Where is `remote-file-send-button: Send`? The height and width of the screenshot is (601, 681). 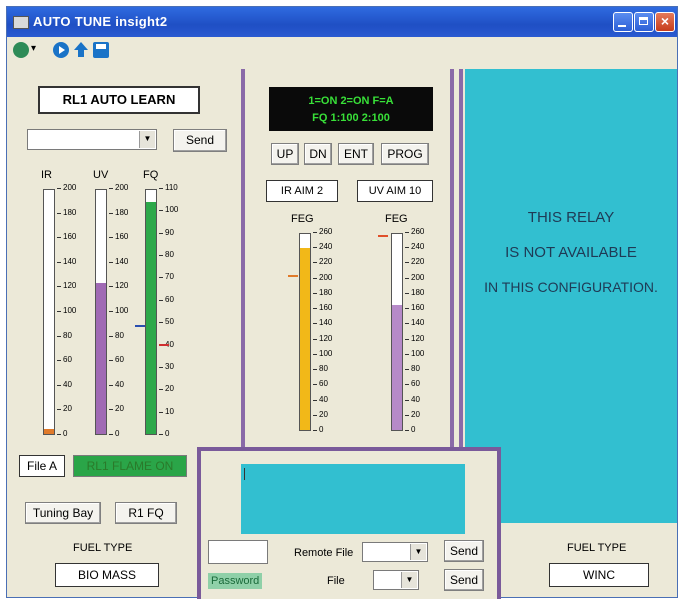
remote-file-send-button: Send is located at coordinates (464, 551).